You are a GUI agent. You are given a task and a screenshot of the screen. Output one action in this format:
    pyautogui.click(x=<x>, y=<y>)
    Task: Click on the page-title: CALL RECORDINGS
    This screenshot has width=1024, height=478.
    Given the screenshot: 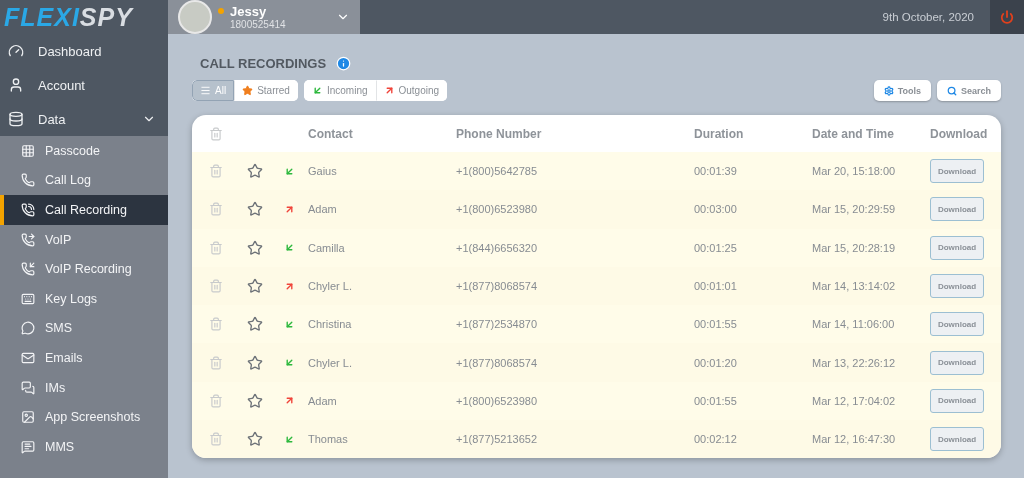 What is the action you would take?
    pyautogui.click(x=263, y=63)
    